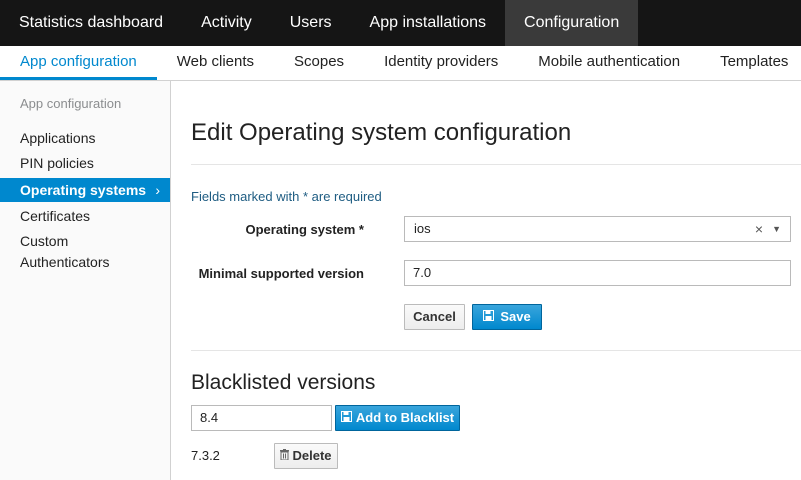 Image resolution: width=801 pixels, height=480 pixels. What do you see at coordinates (261, 418) in the screenshot?
I see `blacklist-version-input: 8.4` at bounding box center [261, 418].